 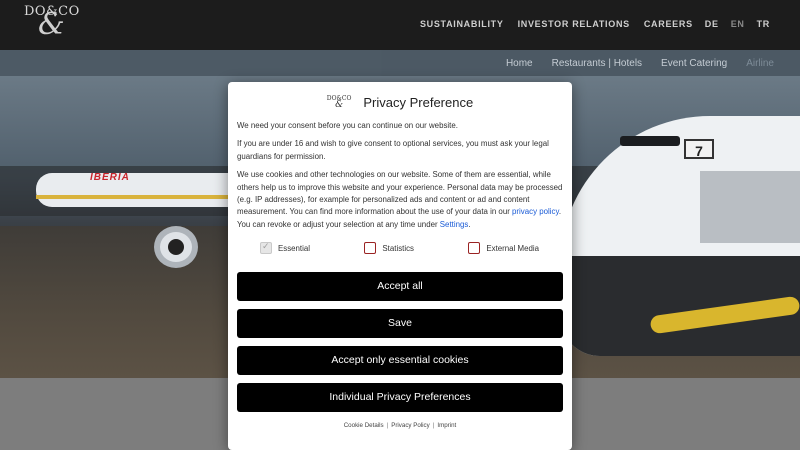 I want to click on lang-tr: TR, so click(x=763, y=24).